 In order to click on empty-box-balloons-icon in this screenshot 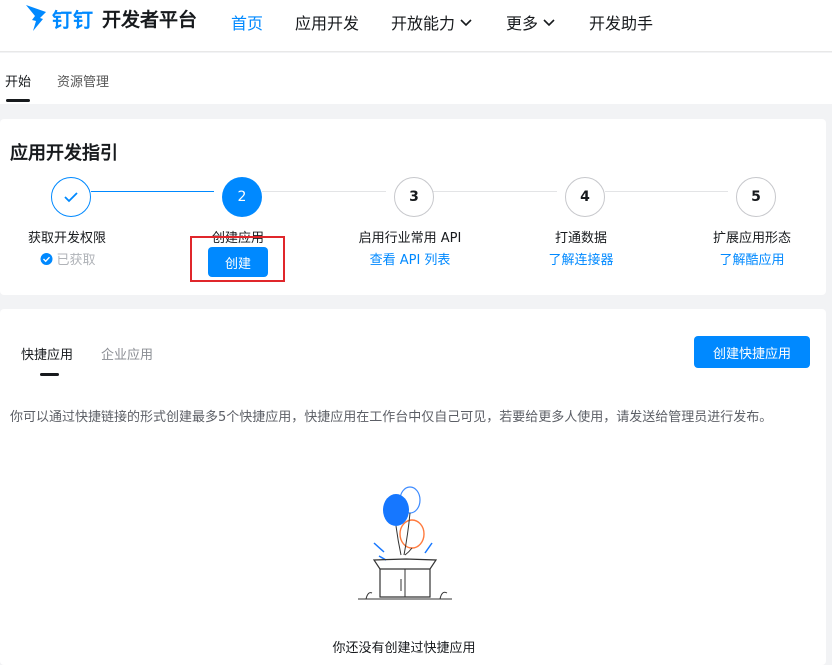, I will do `click(405, 543)`.